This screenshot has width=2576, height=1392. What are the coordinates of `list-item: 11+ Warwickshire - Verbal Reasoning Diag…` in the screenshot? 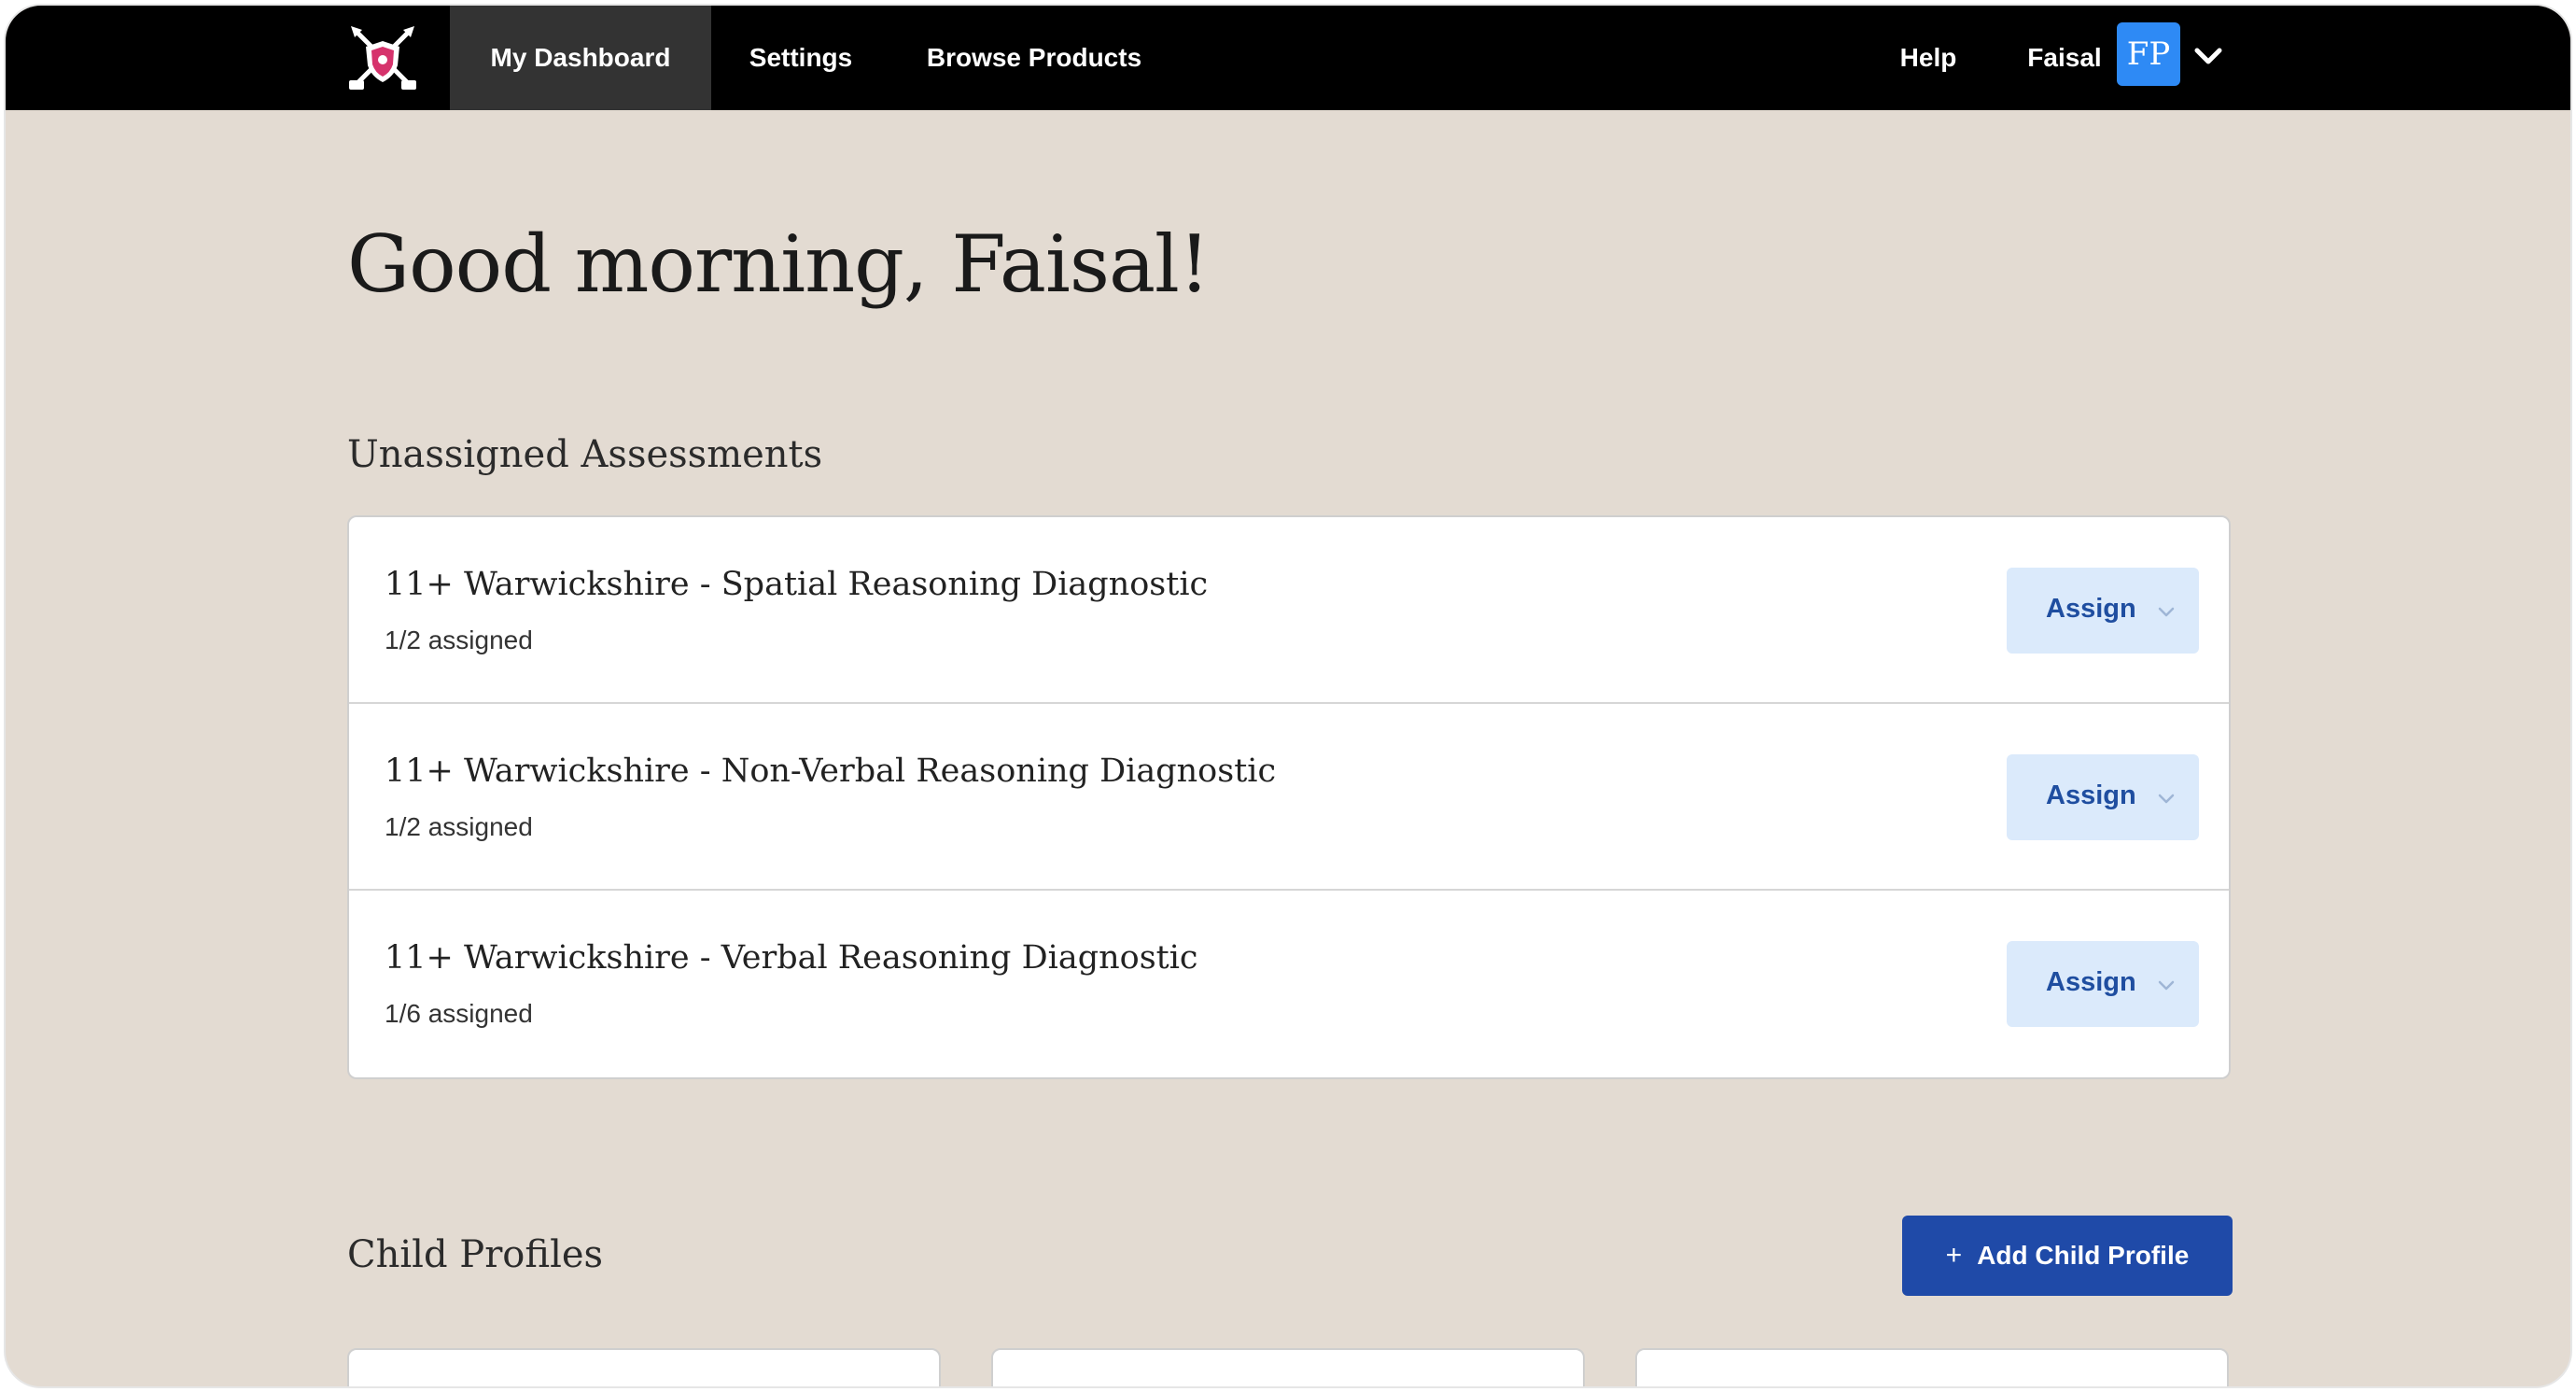 It's located at (1289, 984).